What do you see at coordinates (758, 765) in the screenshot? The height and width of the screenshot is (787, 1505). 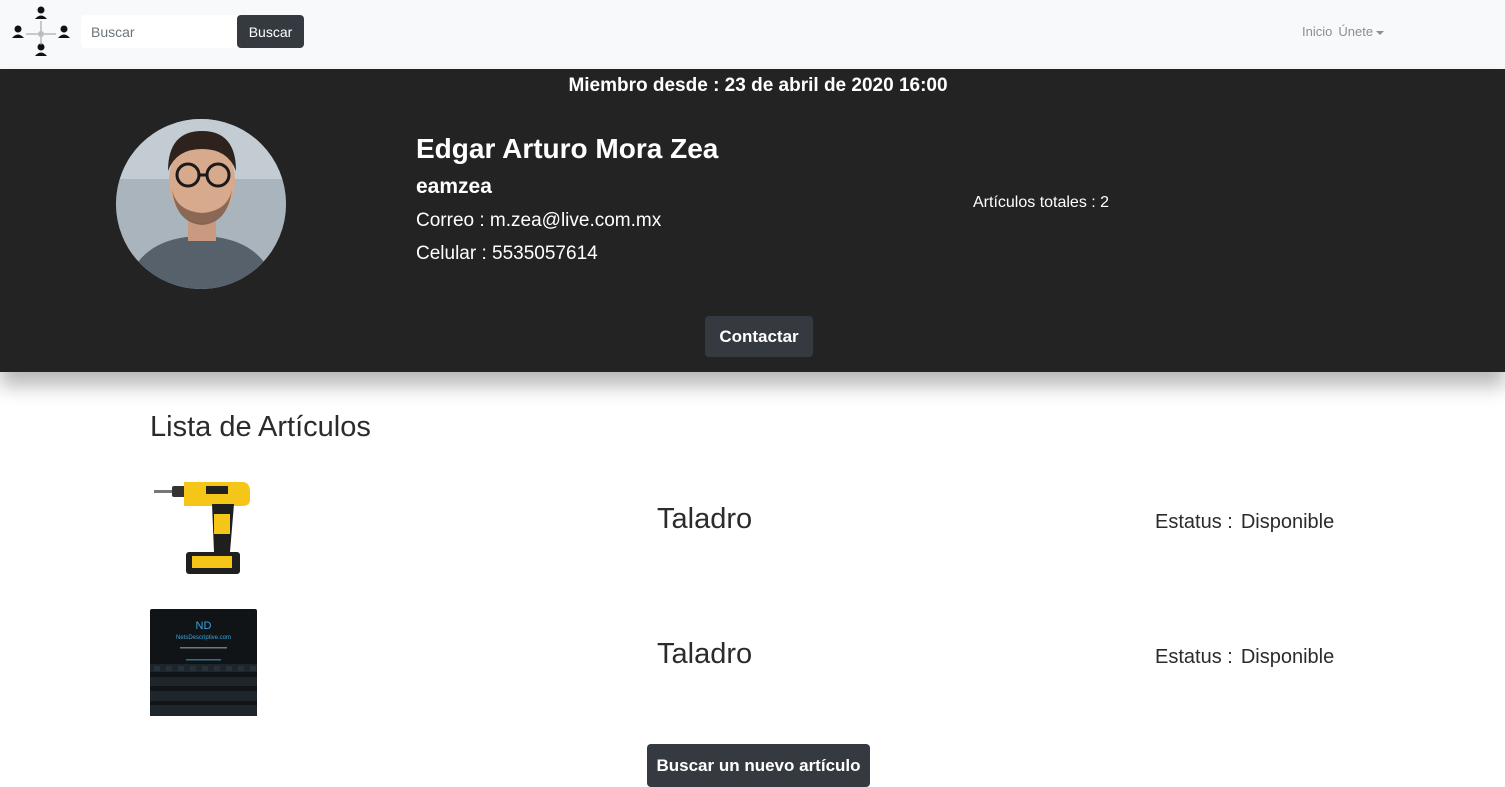 I see `search-new-article-button: Buscar un nuevo artículo` at bounding box center [758, 765].